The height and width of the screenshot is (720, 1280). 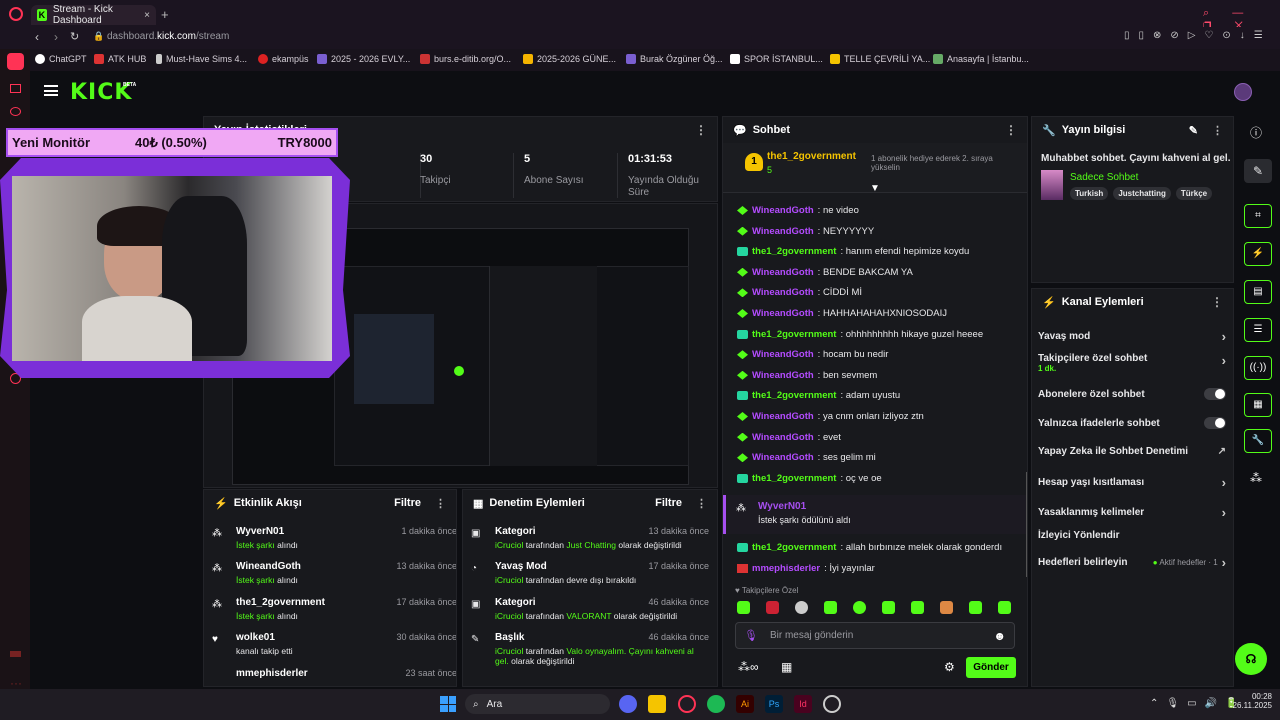 I want to click on bookmark: ekampüs, so click(x=283, y=59).